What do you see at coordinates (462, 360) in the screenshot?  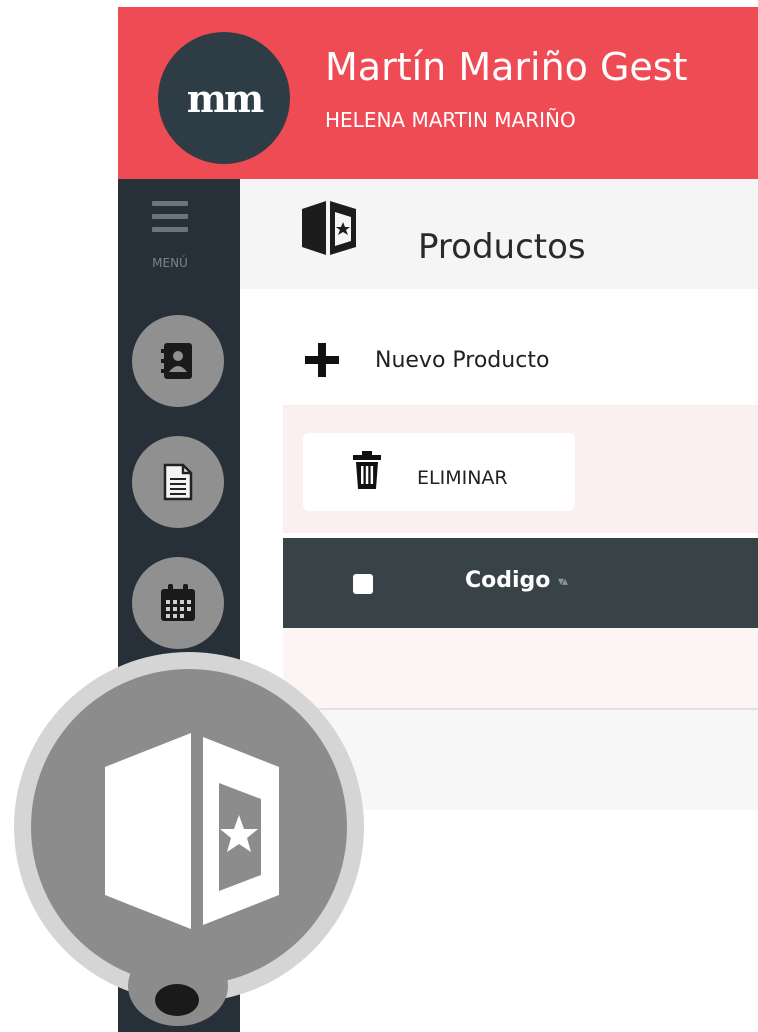 I see `new-product-label: Nuevo Producto` at bounding box center [462, 360].